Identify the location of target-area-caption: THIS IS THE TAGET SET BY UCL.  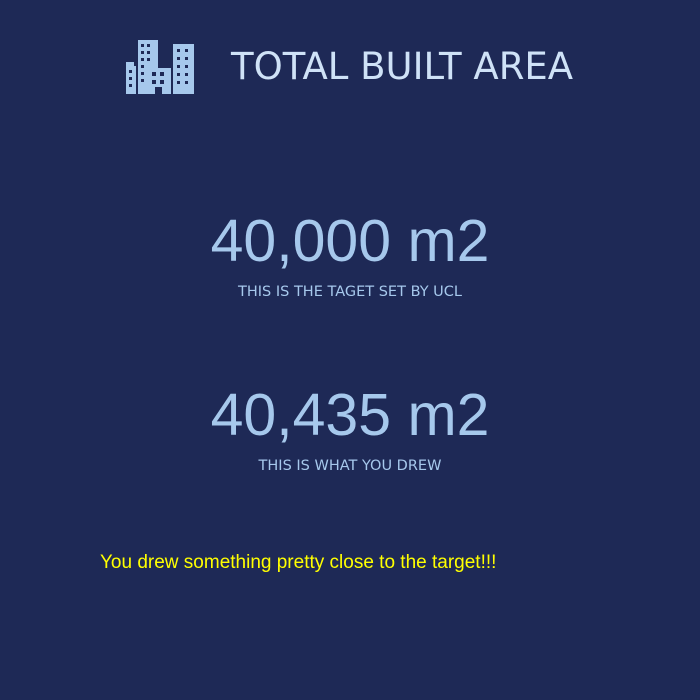
(350, 292).